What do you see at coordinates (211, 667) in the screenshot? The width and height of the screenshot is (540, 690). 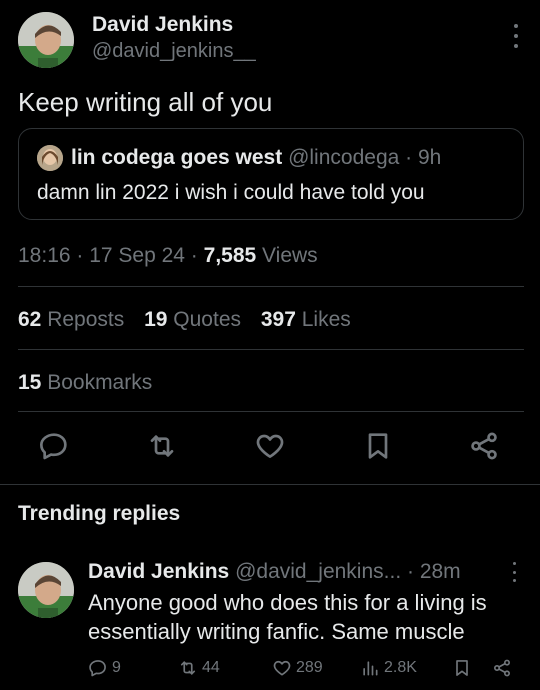 I see `repost-count: 44` at bounding box center [211, 667].